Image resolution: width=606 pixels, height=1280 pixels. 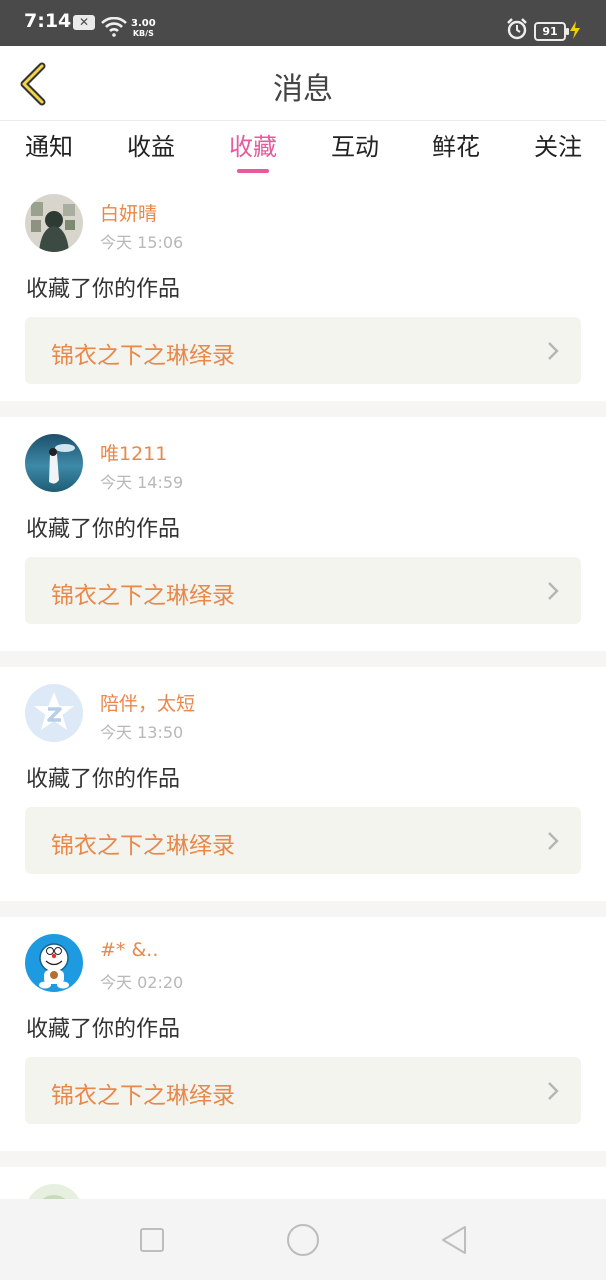 I want to click on battery-level: 91, so click(x=550, y=31).